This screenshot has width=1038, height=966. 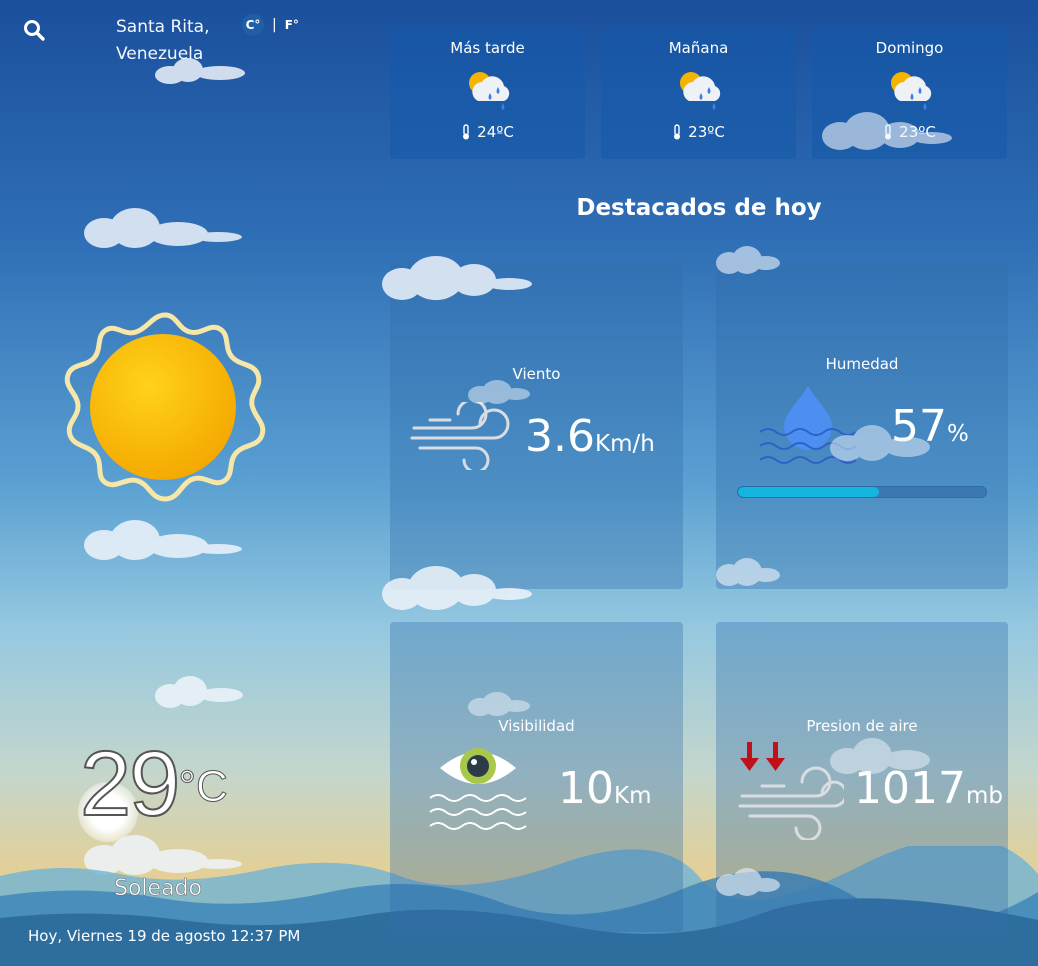 I want to click on forecast-card: Mañana 23ºC, so click(x=698, y=93).